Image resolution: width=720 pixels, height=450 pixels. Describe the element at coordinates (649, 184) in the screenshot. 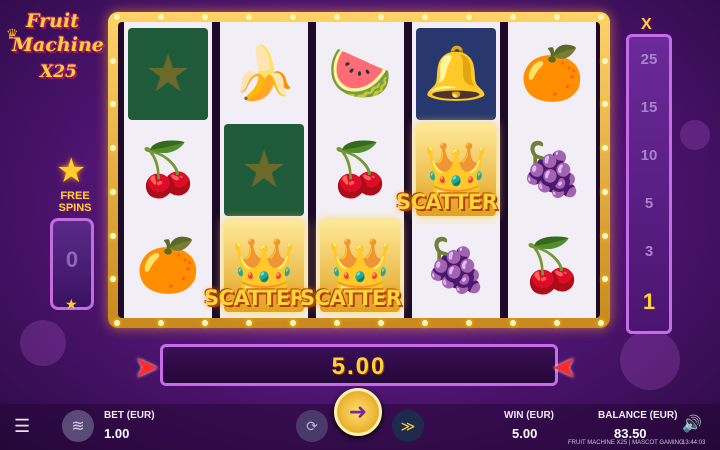

I see `multiplier-ladder: 25 15 10 5 3 1` at that location.